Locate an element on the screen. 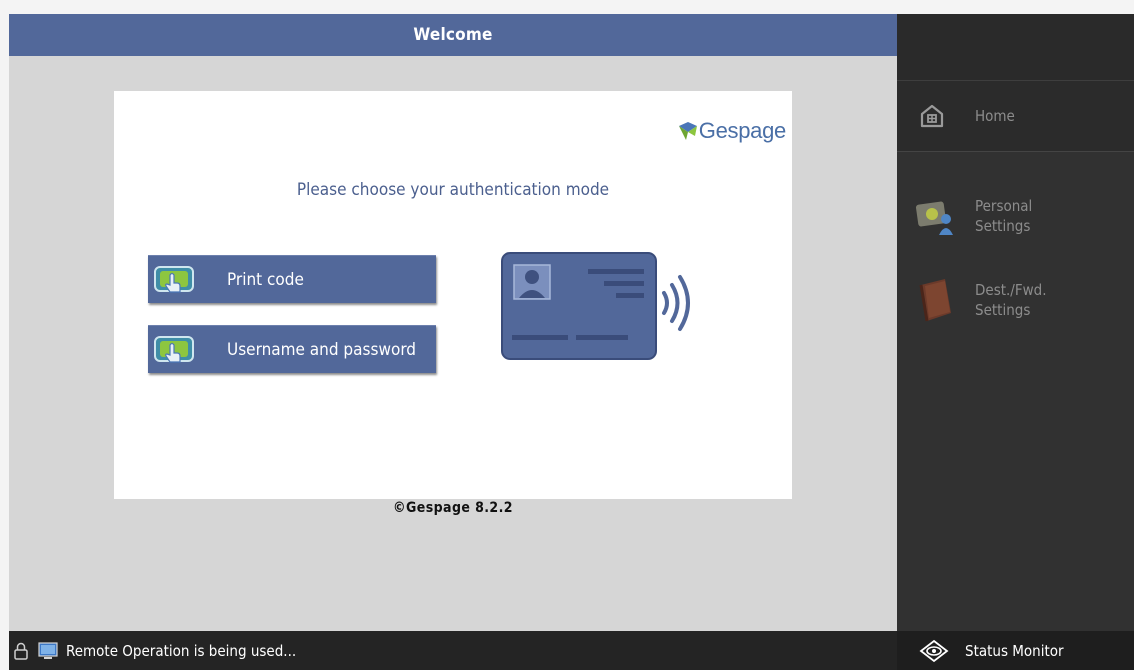 This screenshot has height=670, width=1134. username-password-button: Username and password is located at coordinates (292, 349).